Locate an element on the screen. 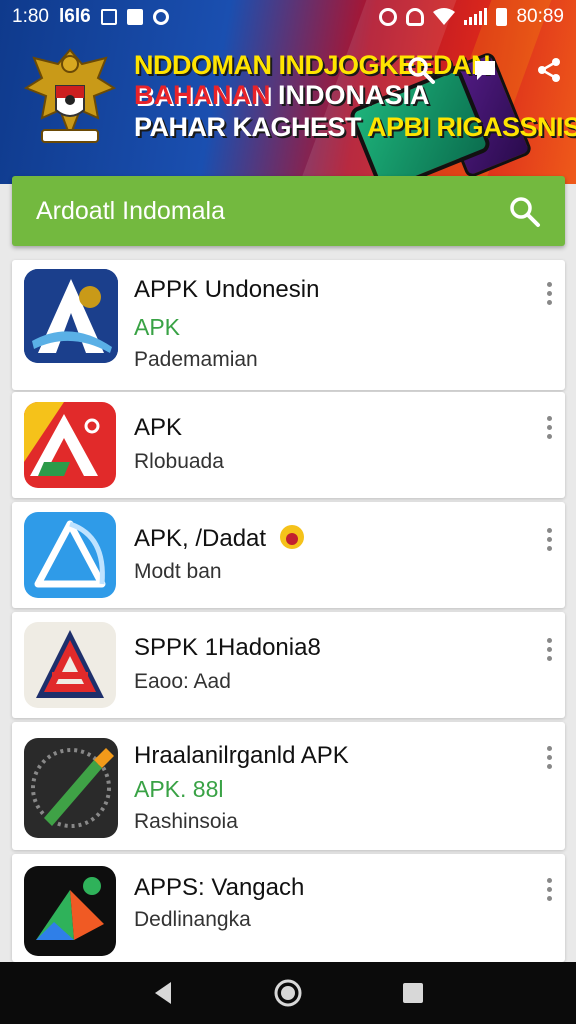  battery-icon is located at coordinates (502, 17).